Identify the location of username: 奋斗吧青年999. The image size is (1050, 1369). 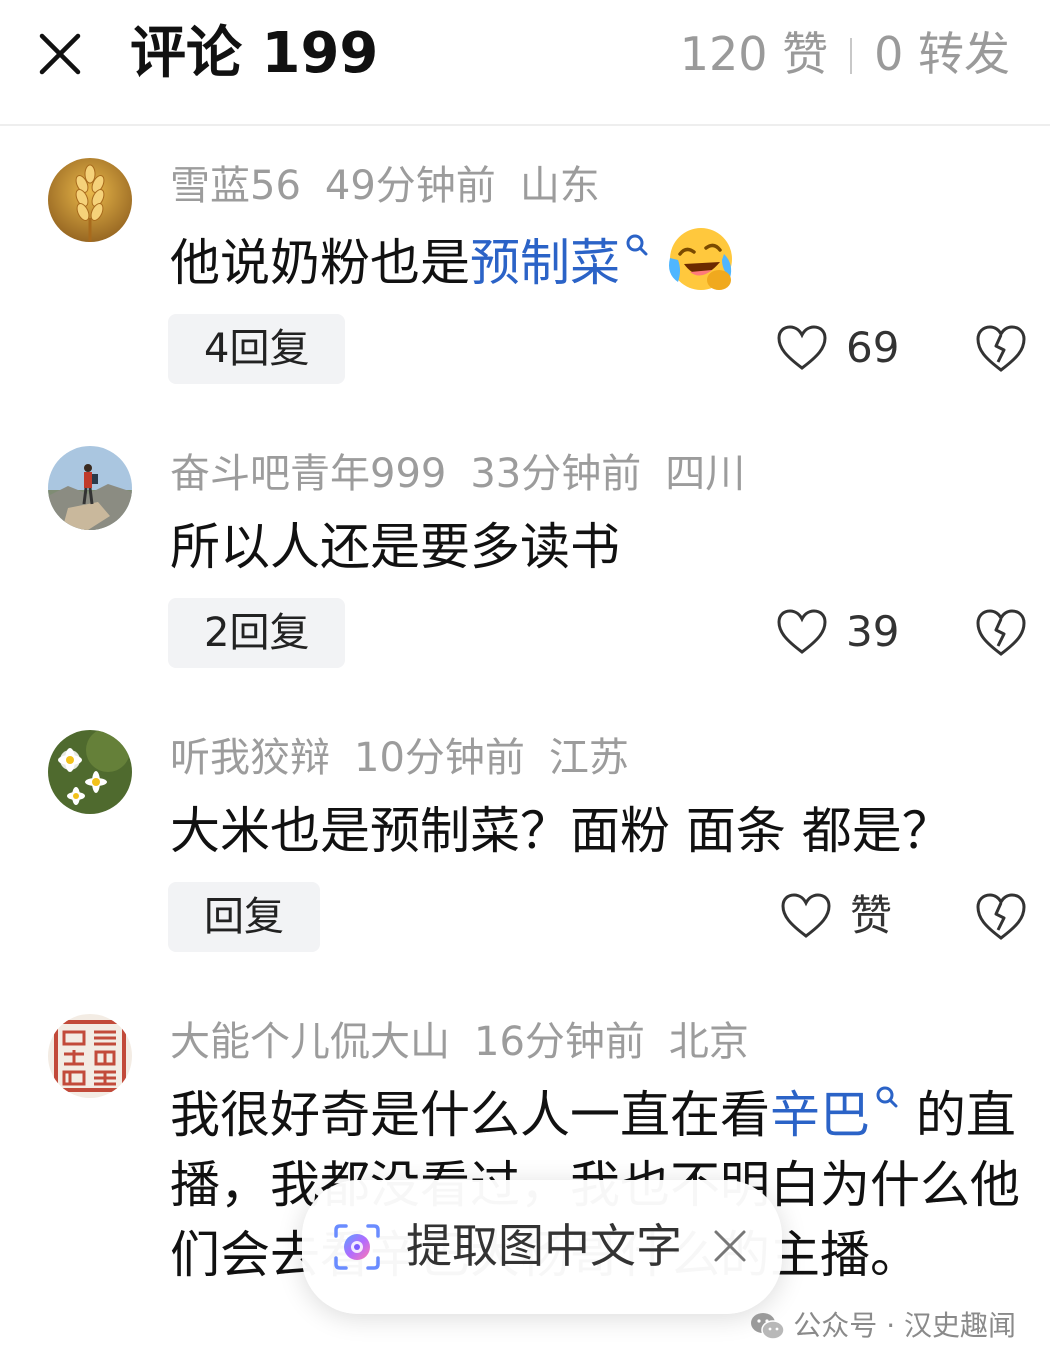
(308, 474).